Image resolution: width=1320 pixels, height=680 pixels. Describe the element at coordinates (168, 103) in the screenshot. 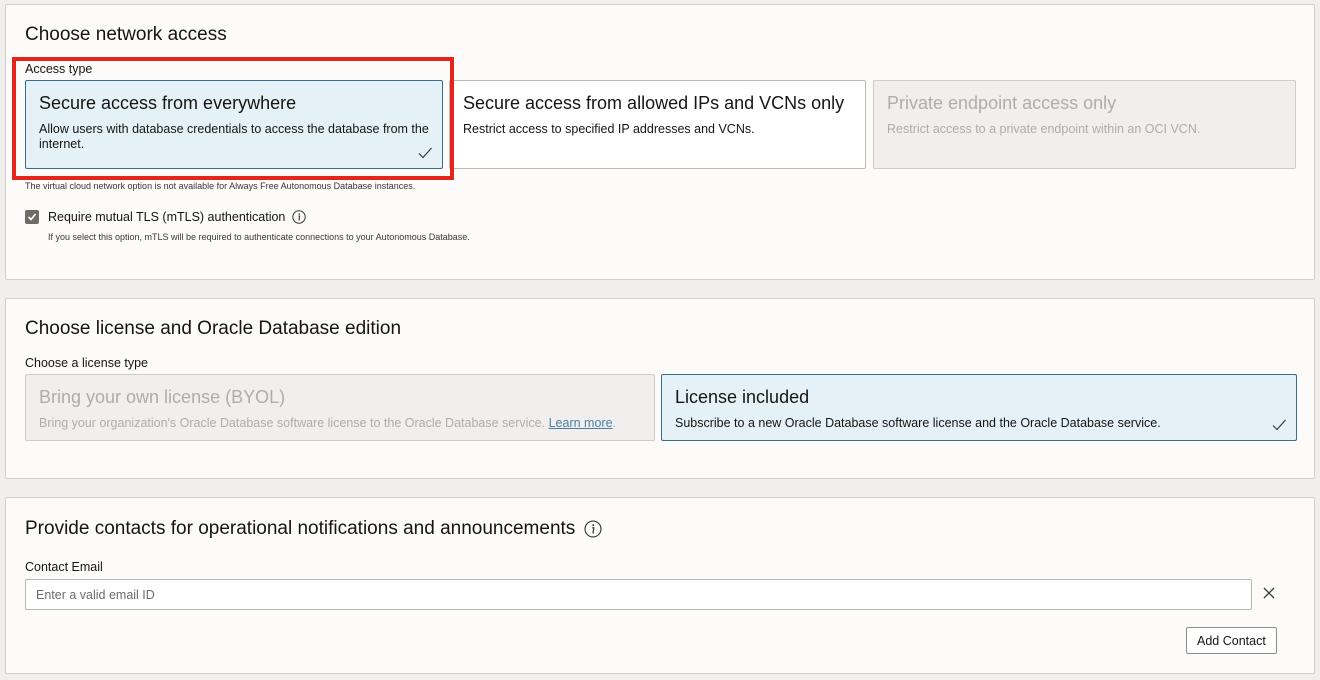

I see `option-title: Secure access from everywhere` at that location.